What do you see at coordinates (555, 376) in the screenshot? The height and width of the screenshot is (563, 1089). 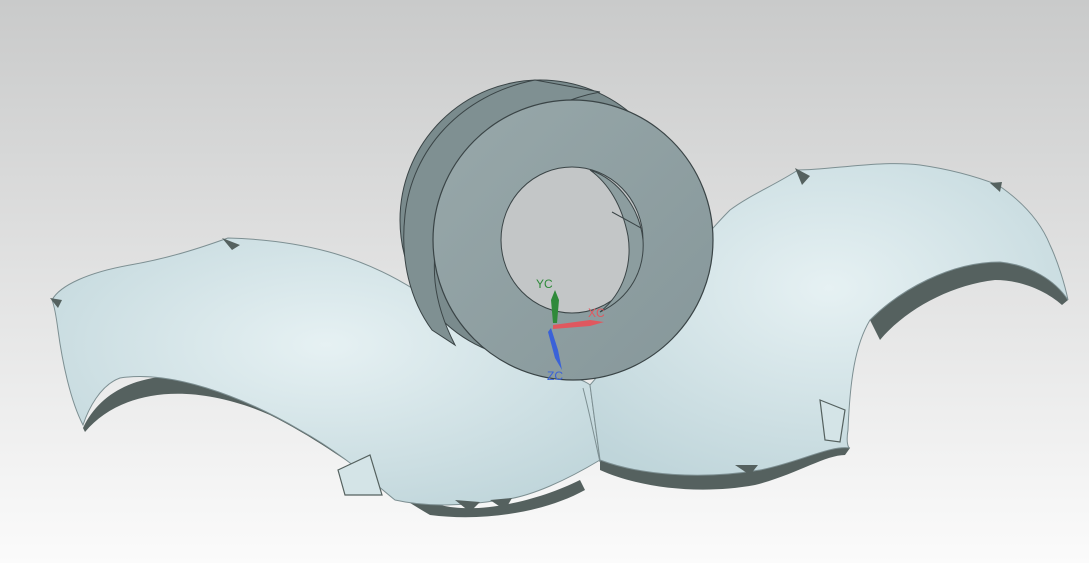 I see `z-axis-label: ZC` at bounding box center [555, 376].